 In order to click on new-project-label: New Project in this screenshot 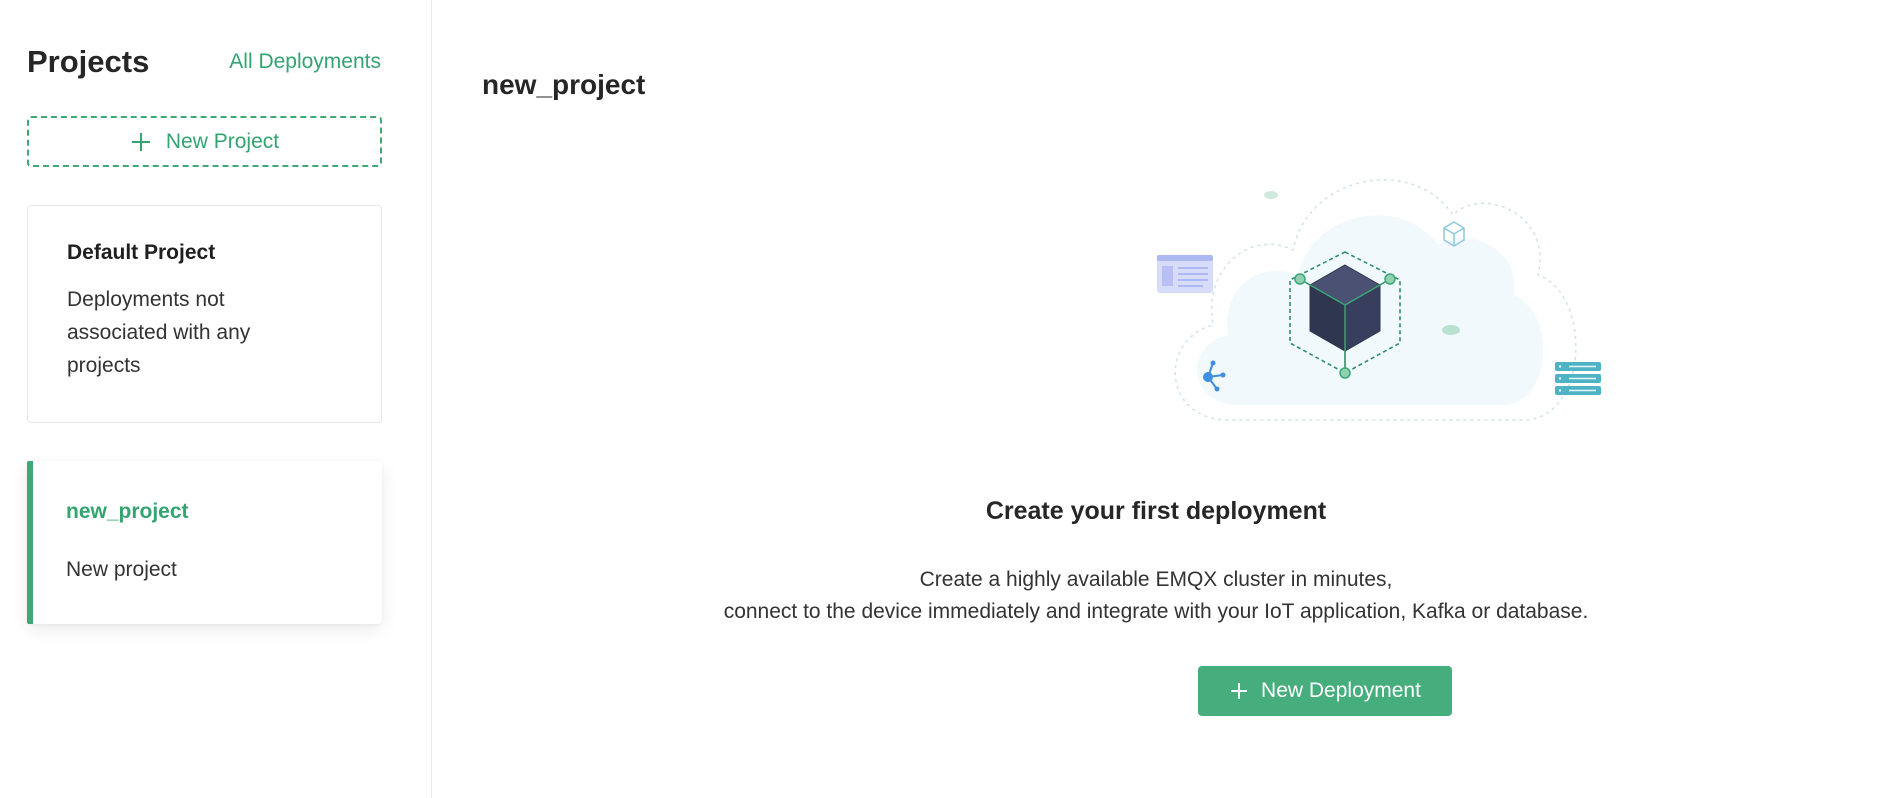, I will do `click(222, 141)`.